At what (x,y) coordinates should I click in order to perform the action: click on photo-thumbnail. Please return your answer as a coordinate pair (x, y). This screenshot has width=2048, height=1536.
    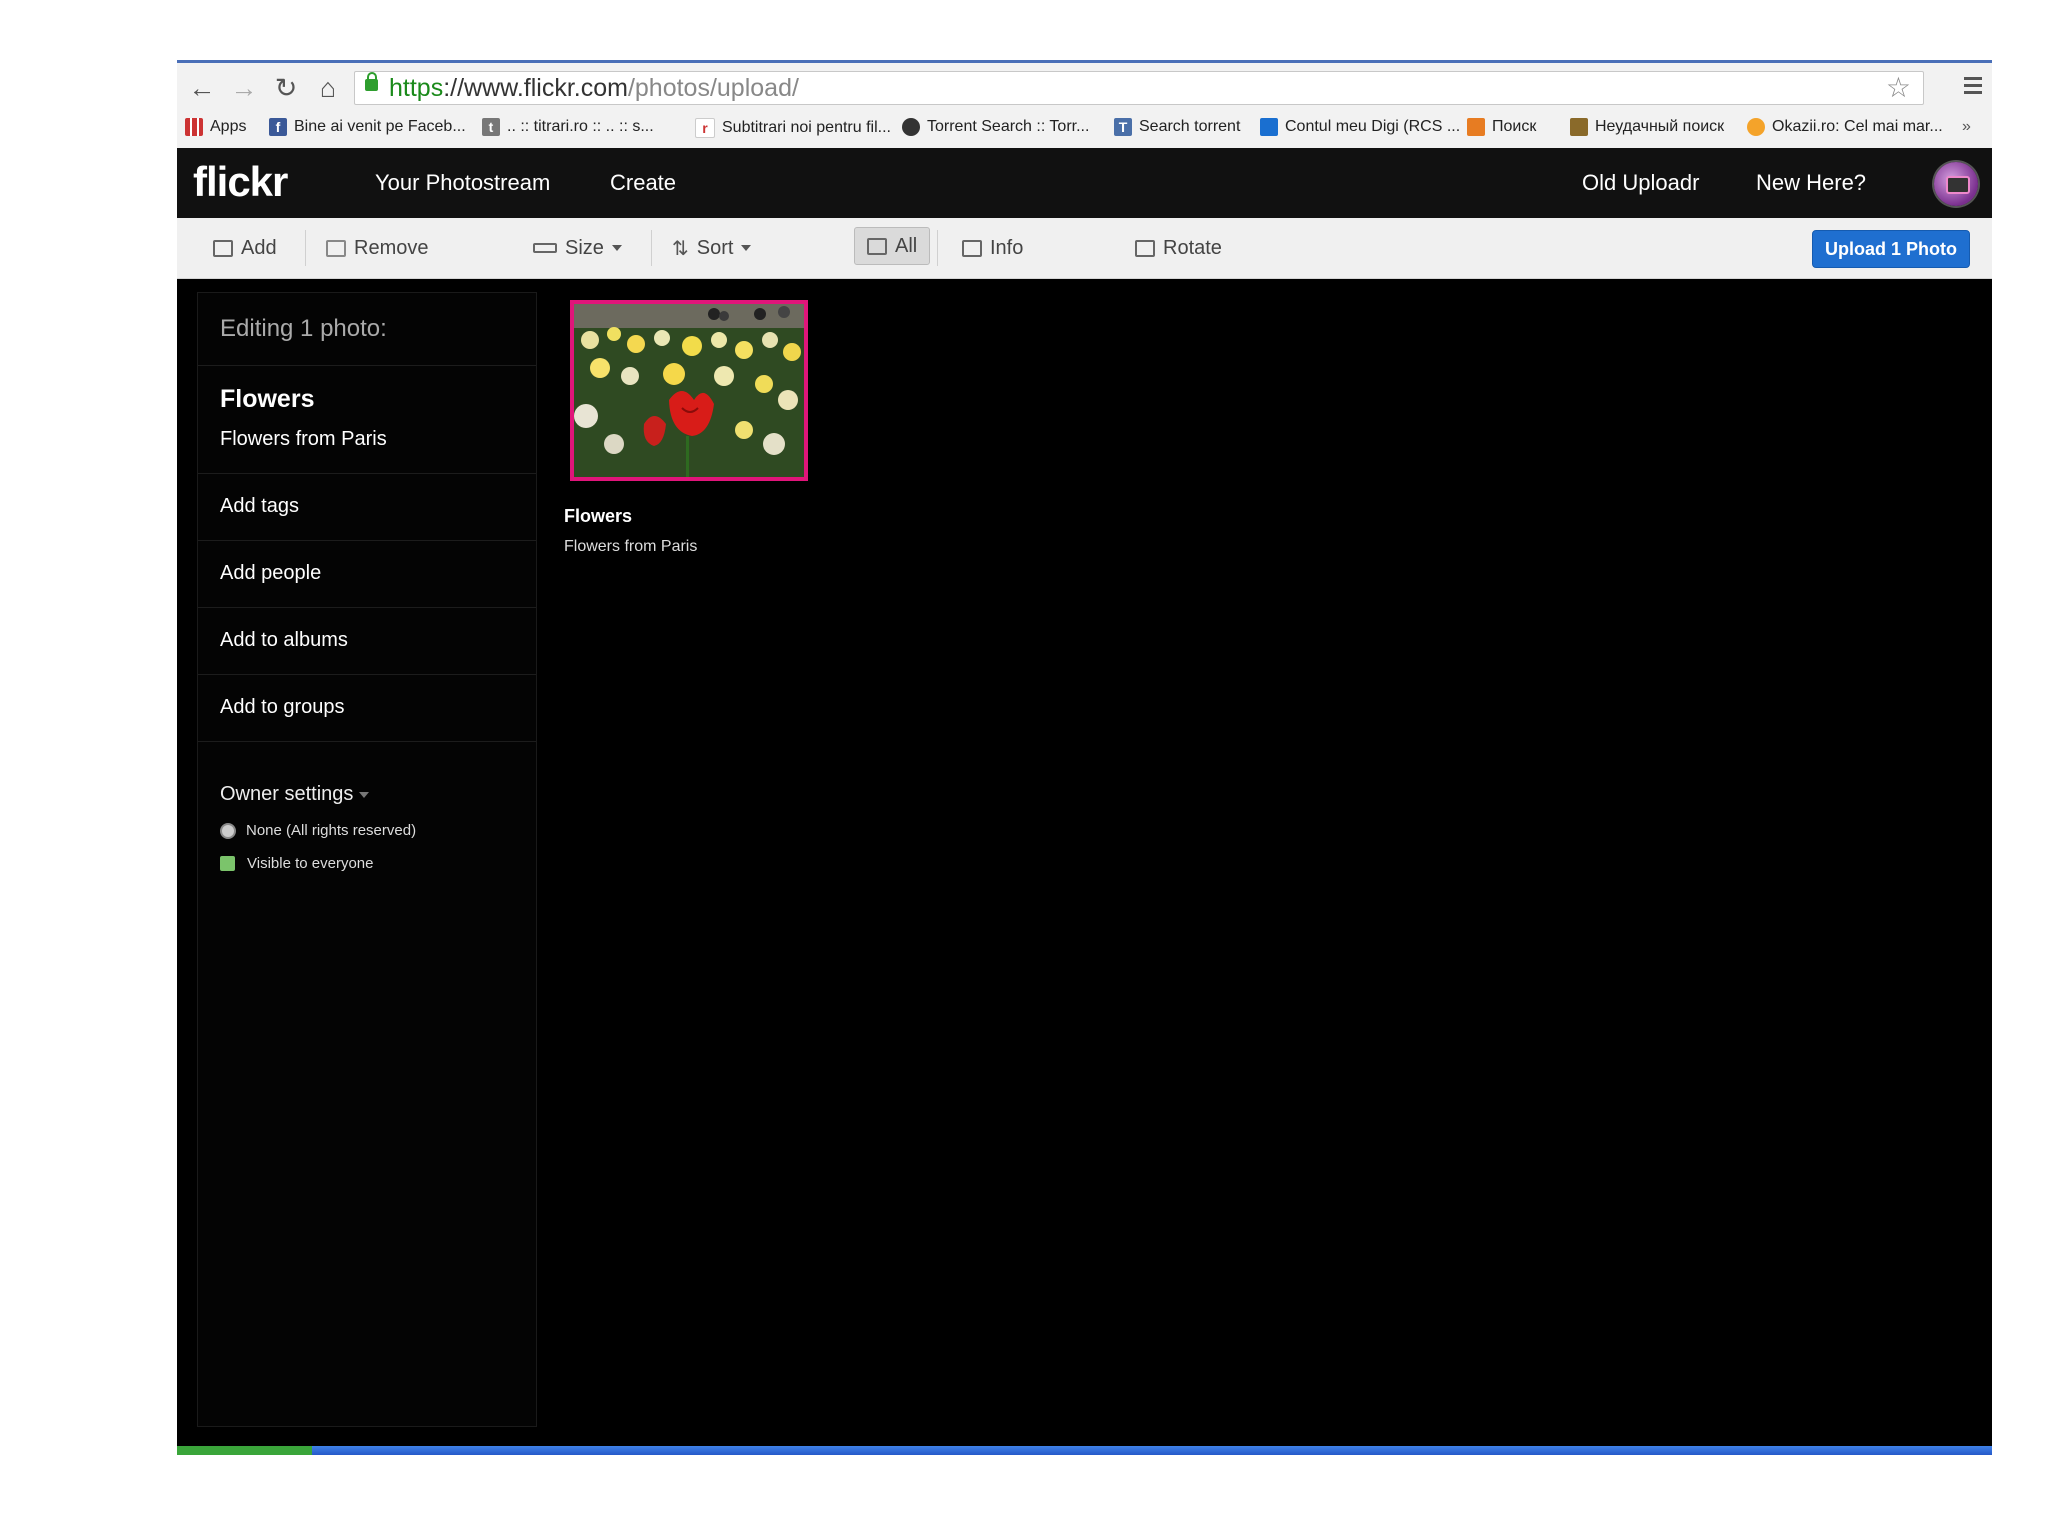
    Looking at the image, I should click on (689, 390).